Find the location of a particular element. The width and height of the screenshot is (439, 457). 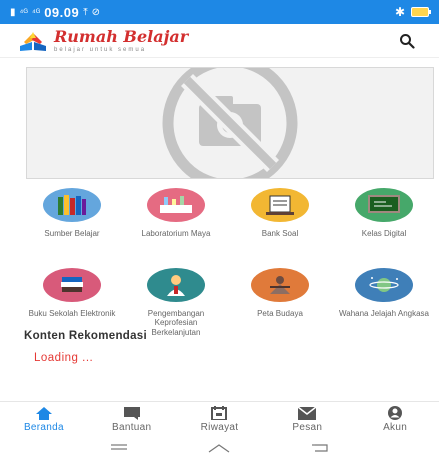

brand-name: Rumah Belajar is located at coordinates (121, 36).